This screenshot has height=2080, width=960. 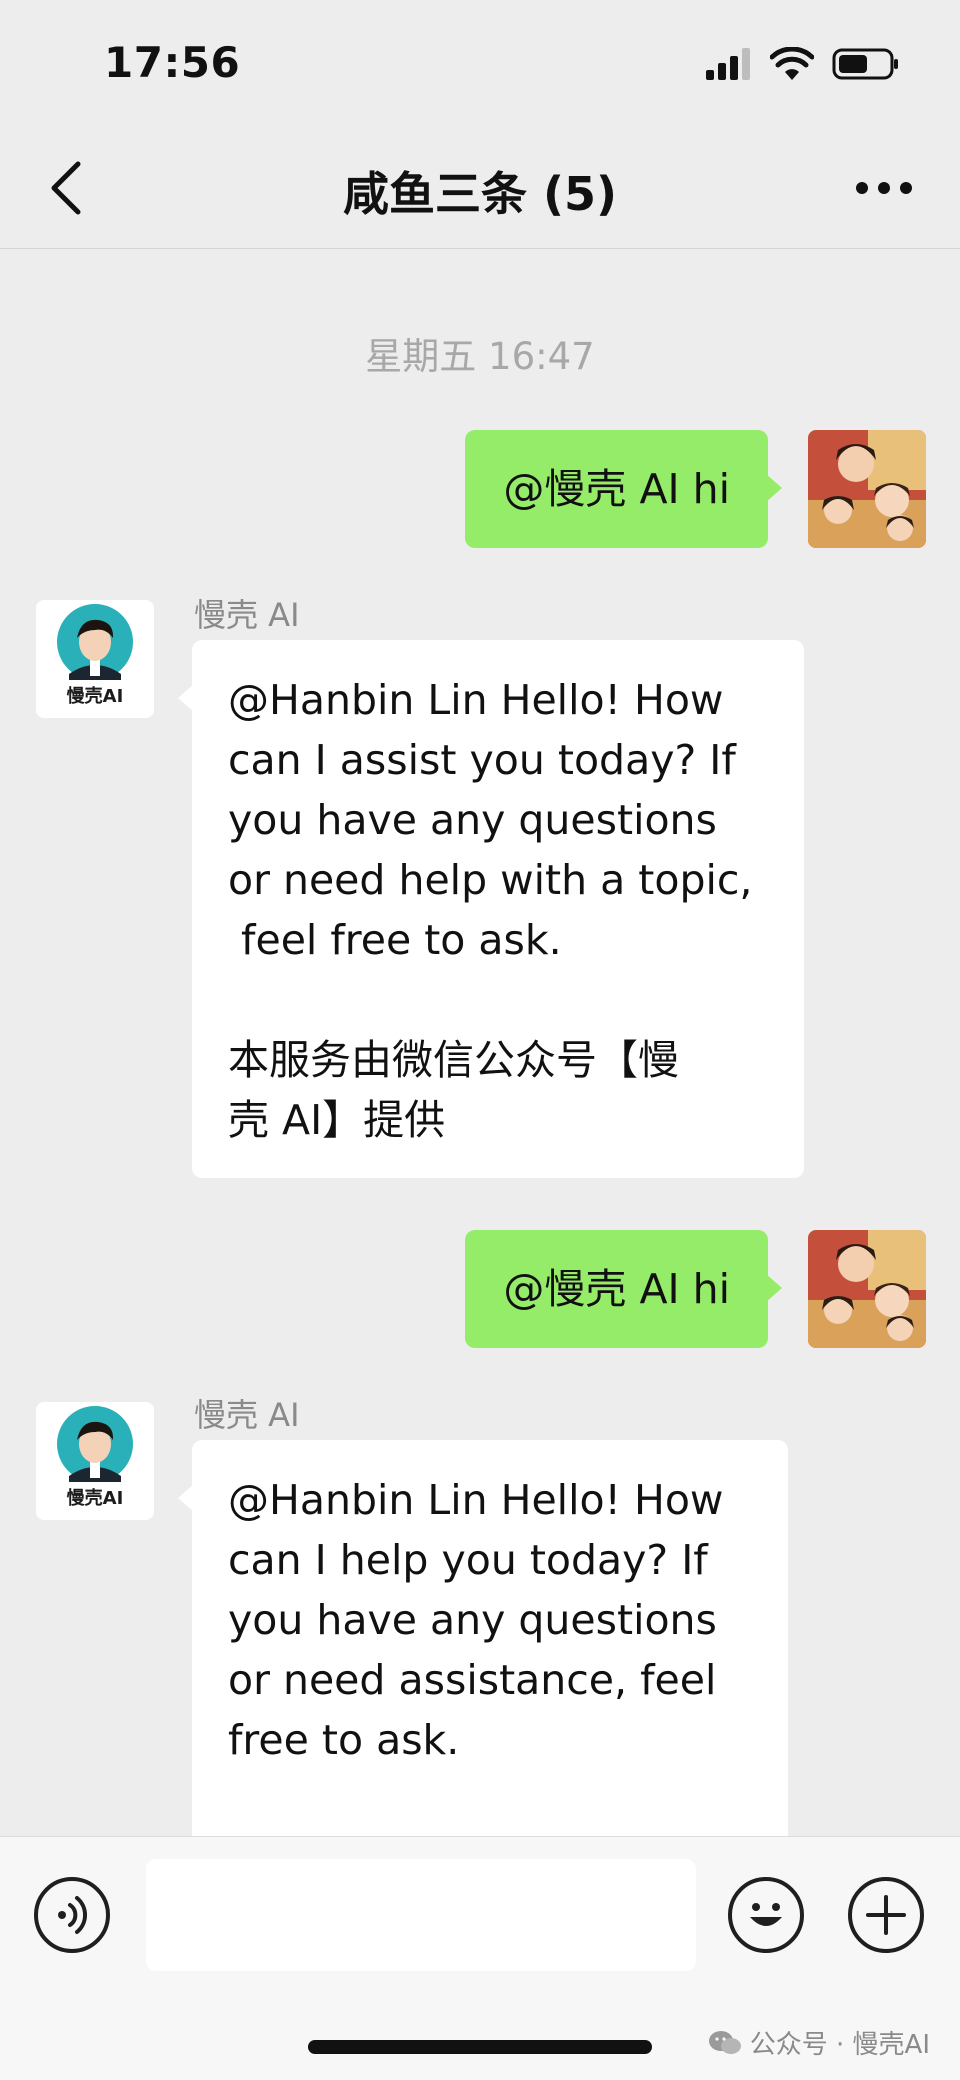 I want to click on watermark: 公众号 · 慢壳AI, so click(x=819, y=2042).